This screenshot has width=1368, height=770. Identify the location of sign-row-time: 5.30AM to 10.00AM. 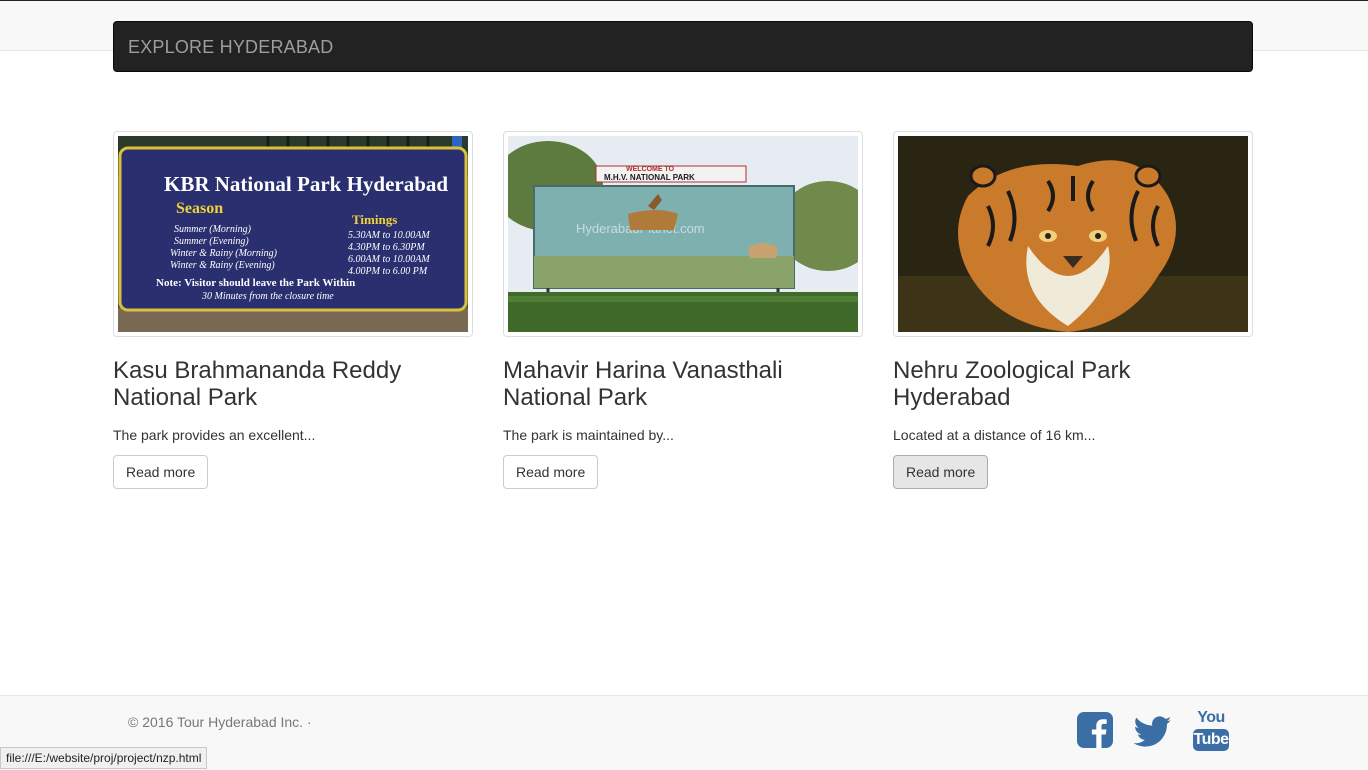
(389, 235).